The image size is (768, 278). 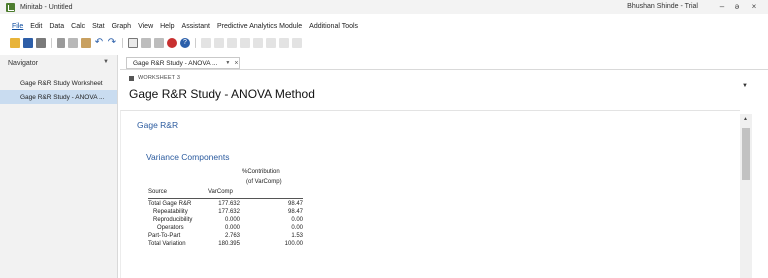 What do you see at coordinates (167, 244) in the screenshot?
I see `table-cell-source: Total Variation` at bounding box center [167, 244].